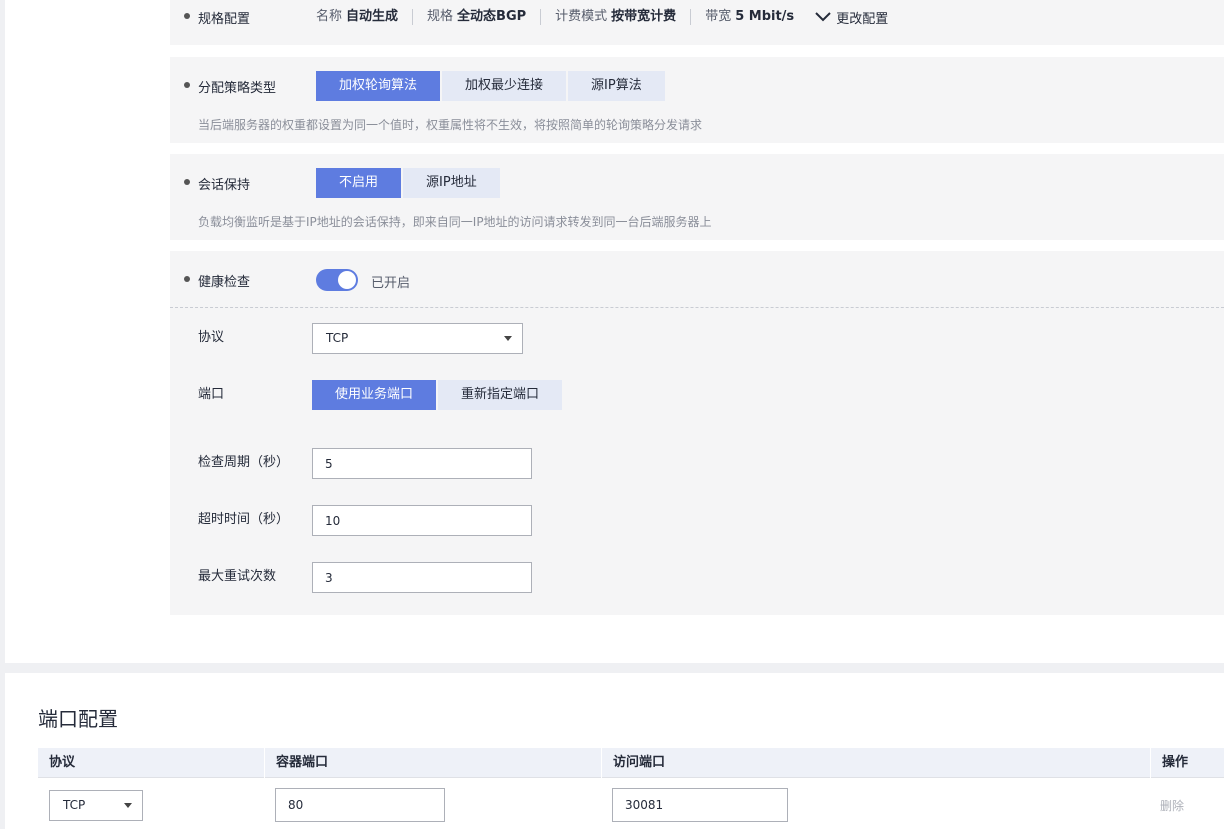 This screenshot has width=1224, height=829. Describe the element at coordinates (1172, 805) in the screenshot. I see `delete-row-link: 删除` at that location.